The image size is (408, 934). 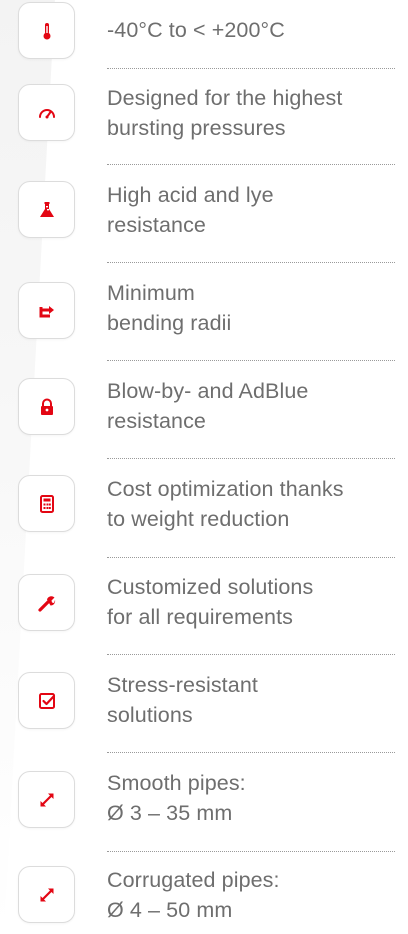 What do you see at coordinates (151, 293) in the screenshot?
I see `feature-line-1: Minimum` at bounding box center [151, 293].